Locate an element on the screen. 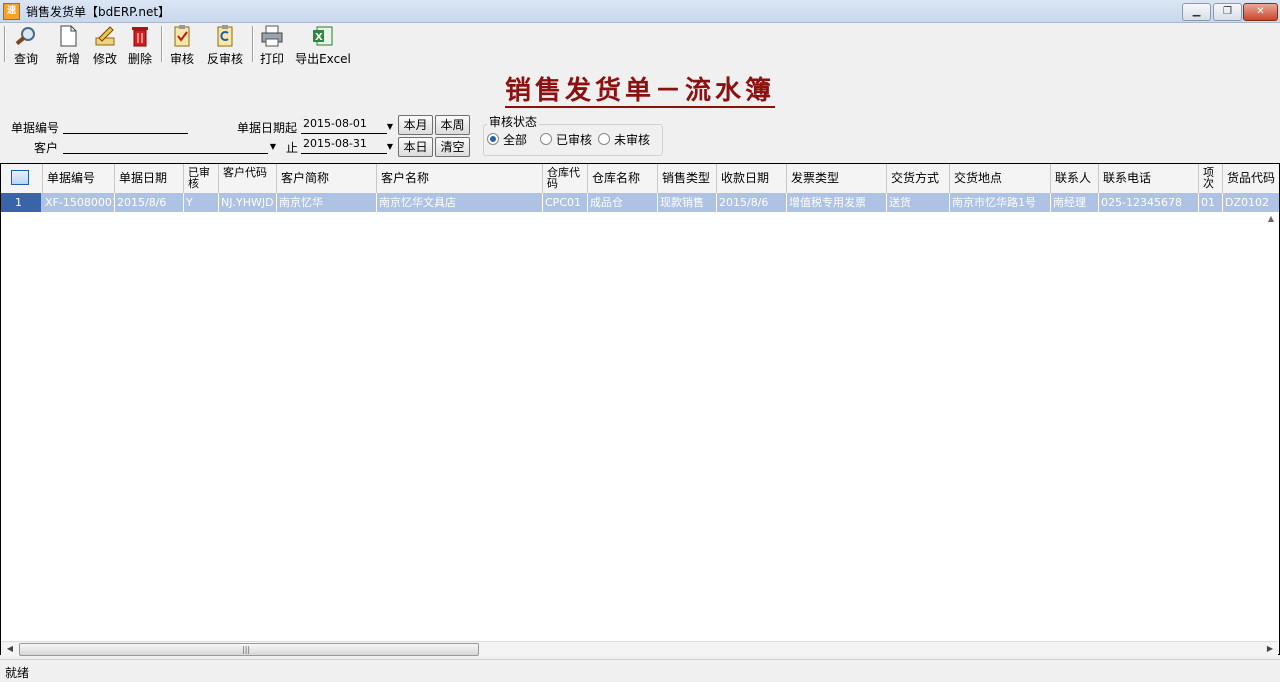 Image resolution: width=1280 pixels, height=682 pixels. row-number: 1 is located at coordinates (21, 202).